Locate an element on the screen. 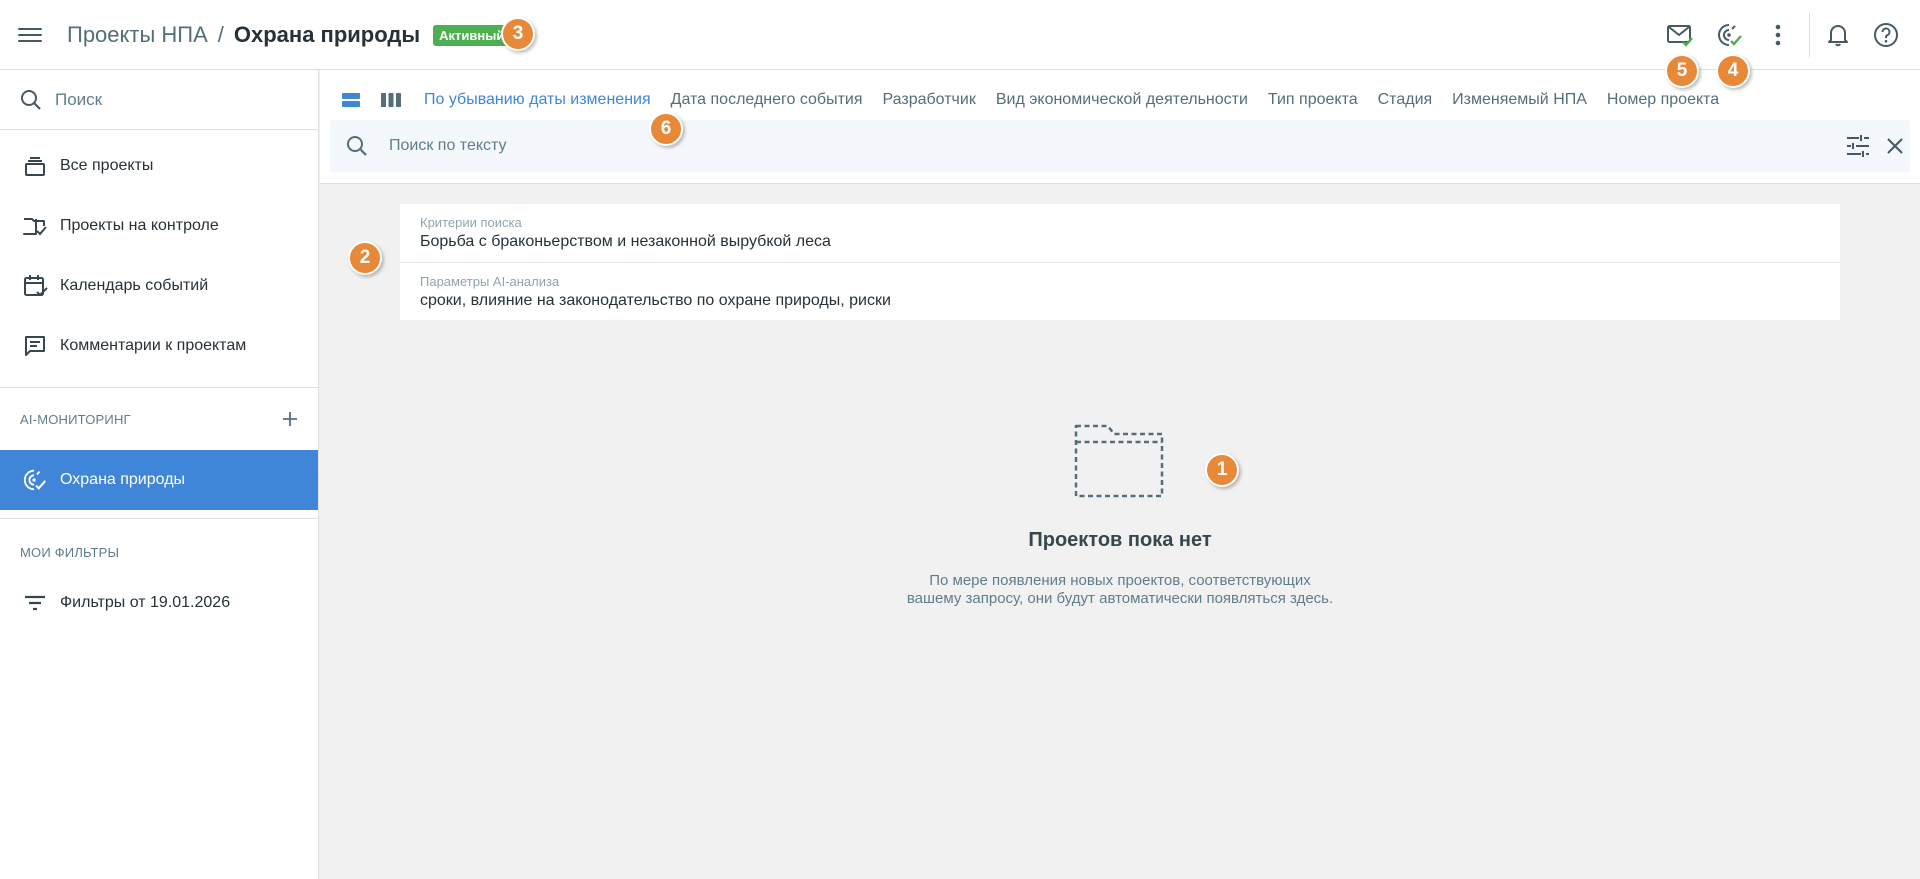 The image size is (1920, 879). sidebar-item-project-comments: Комментарии к проектам is located at coordinates (159, 346).